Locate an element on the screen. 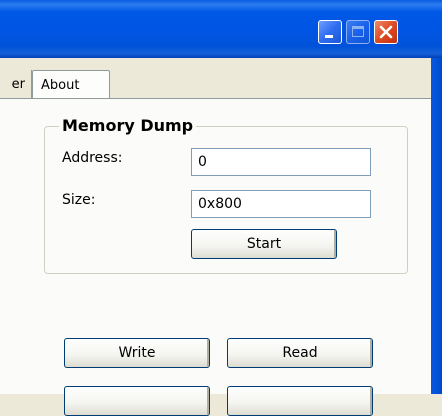 The image size is (442, 416). address-label: Address: is located at coordinates (92, 158).